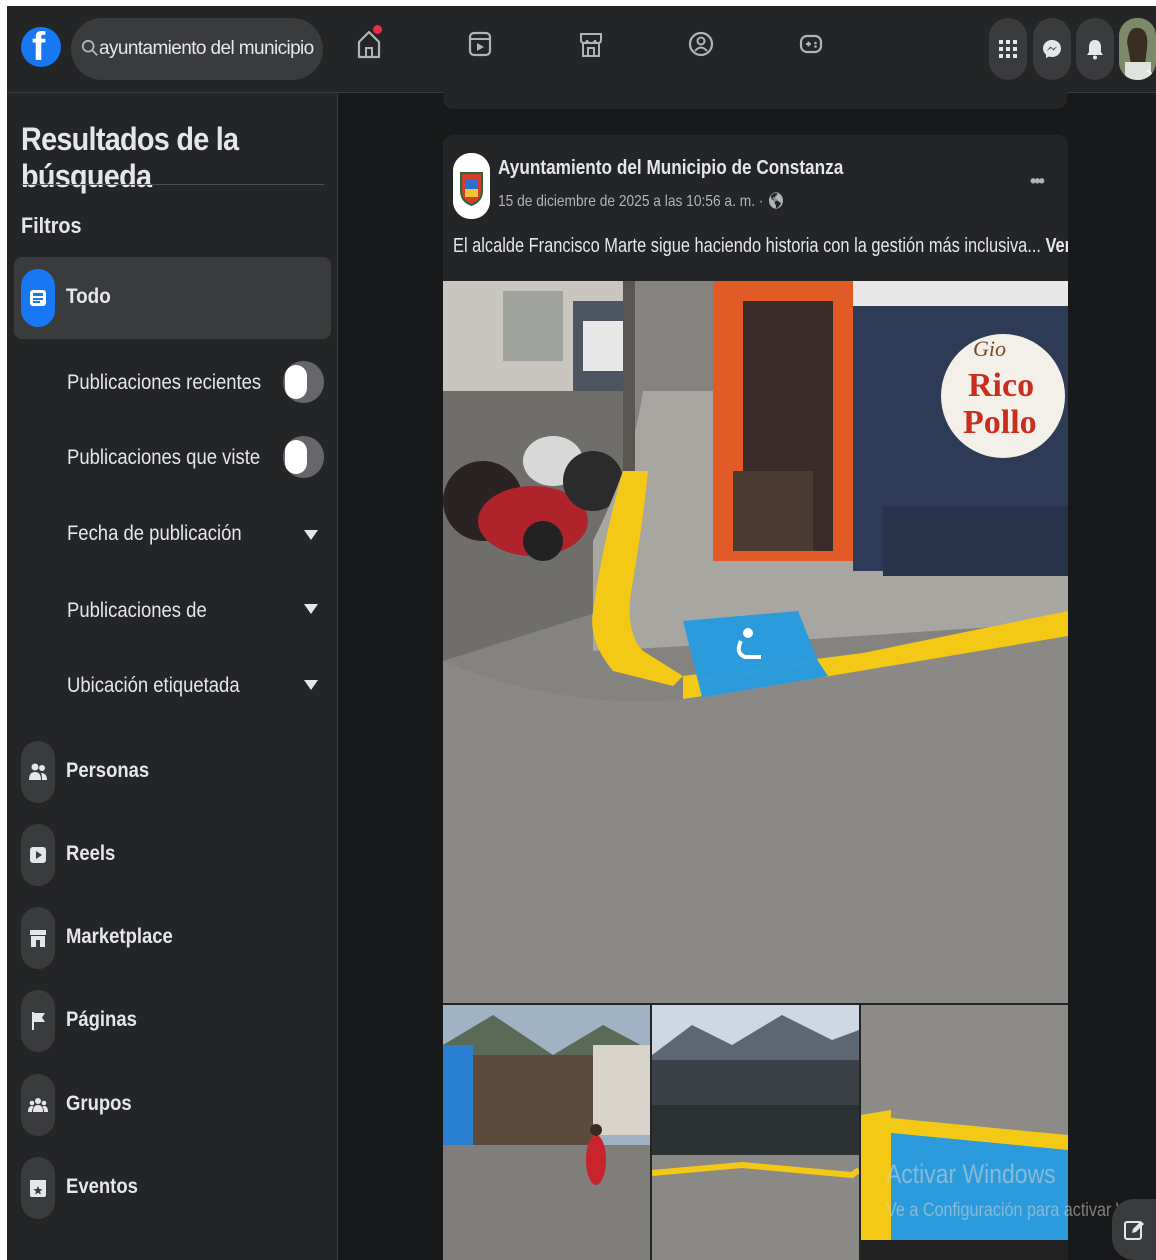 The height and width of the screenshot is (1260, 1156). I want to click on sign-text-rico: Rico, so click(1001, 385).